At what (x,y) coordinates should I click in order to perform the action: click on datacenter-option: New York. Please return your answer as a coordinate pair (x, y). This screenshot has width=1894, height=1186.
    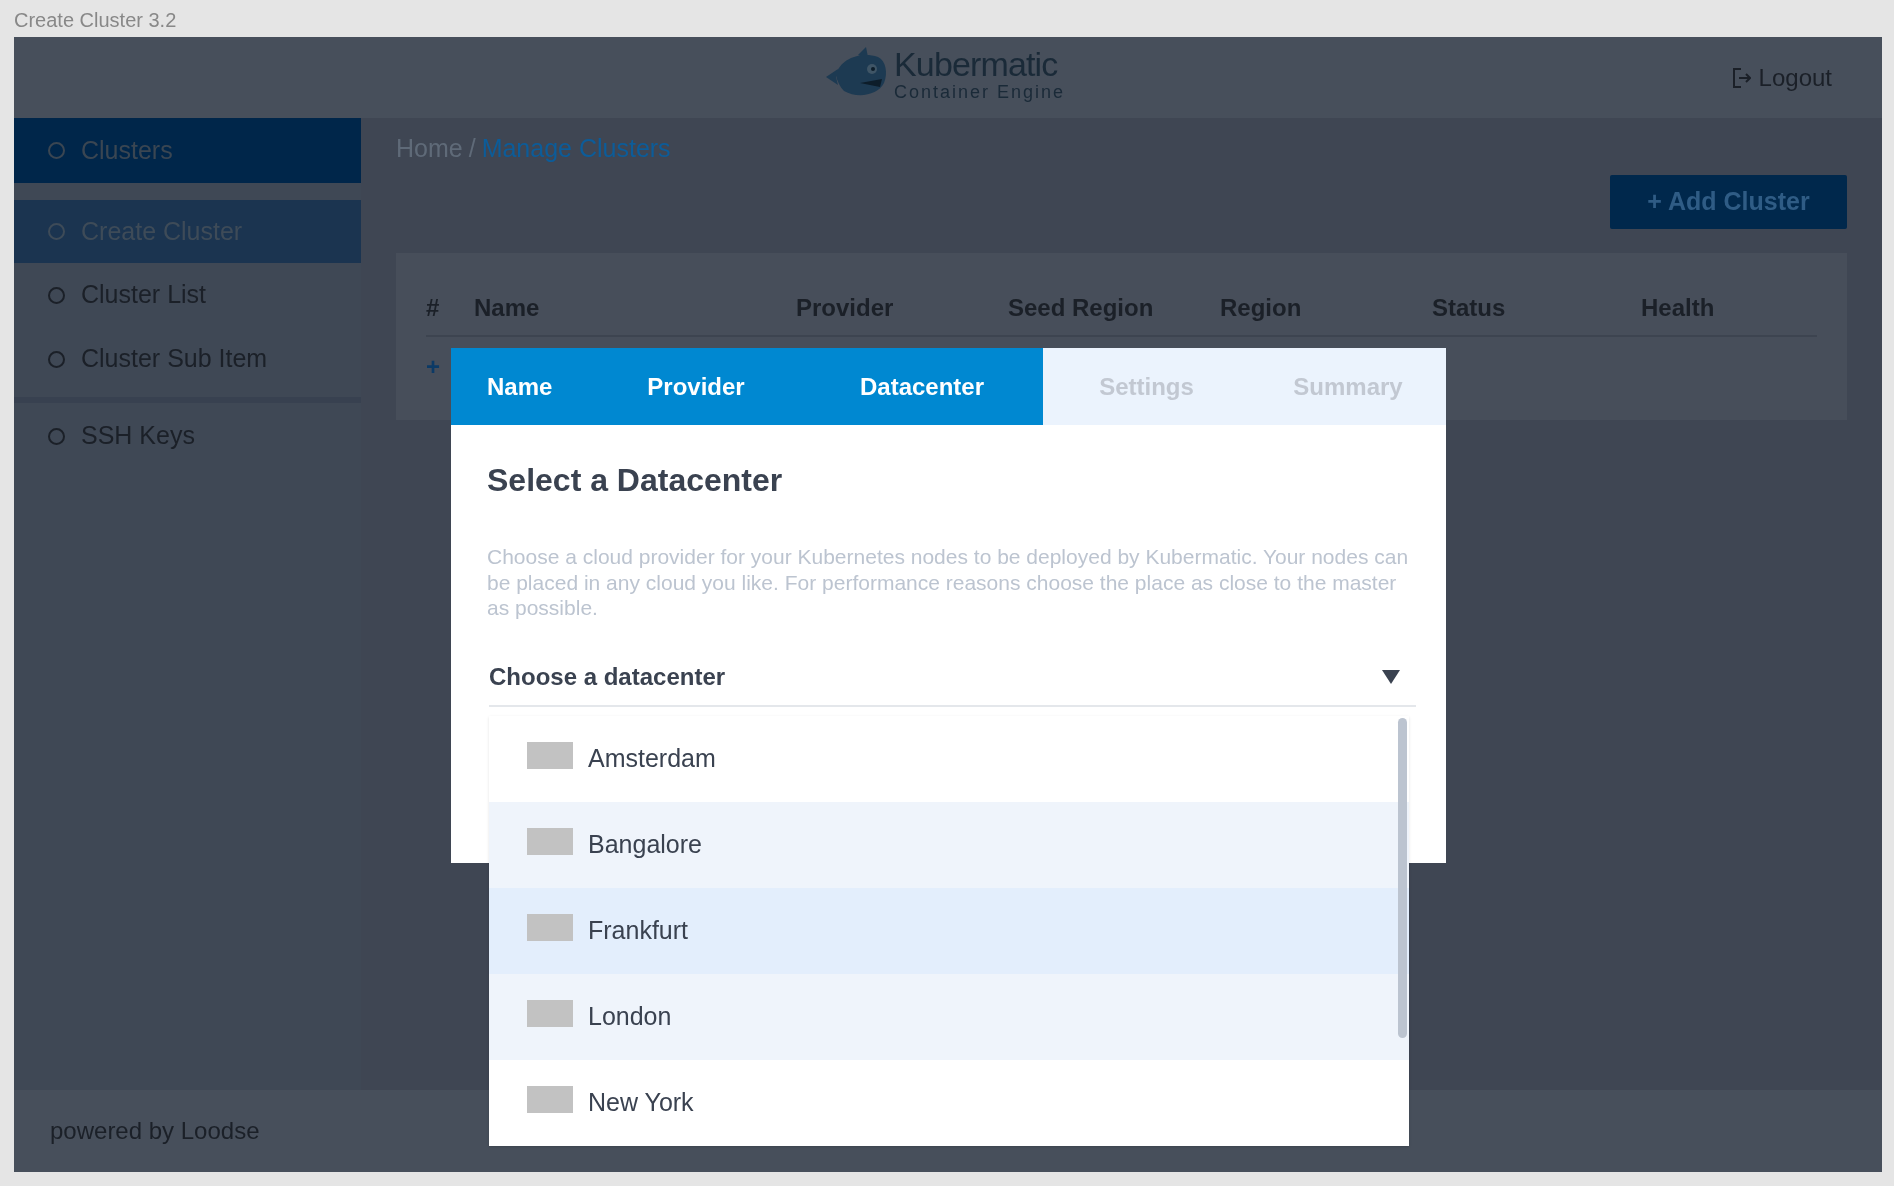
    Looking at the image, I should click on (949, 1103).